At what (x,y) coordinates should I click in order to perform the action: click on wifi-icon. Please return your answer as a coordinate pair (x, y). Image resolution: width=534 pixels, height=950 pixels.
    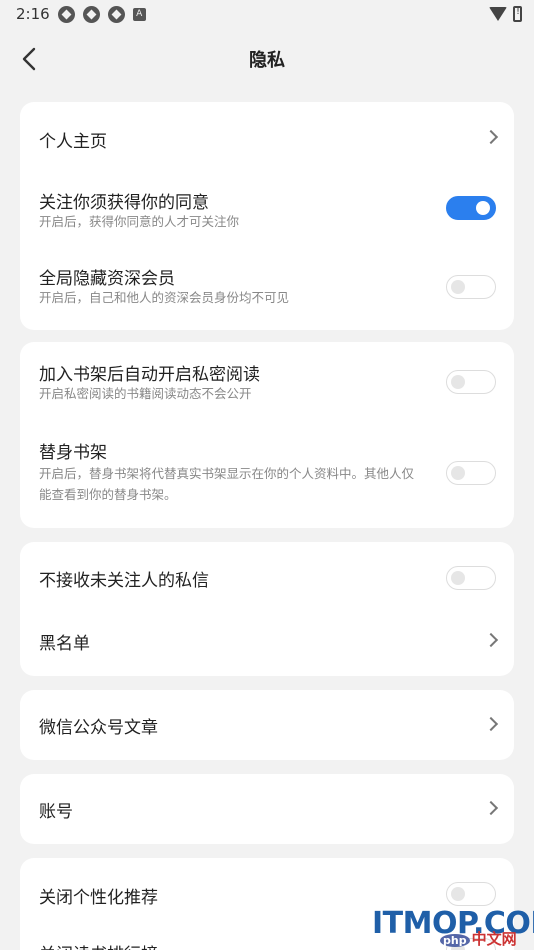
    Looking at the image, I should click on (498, 14).